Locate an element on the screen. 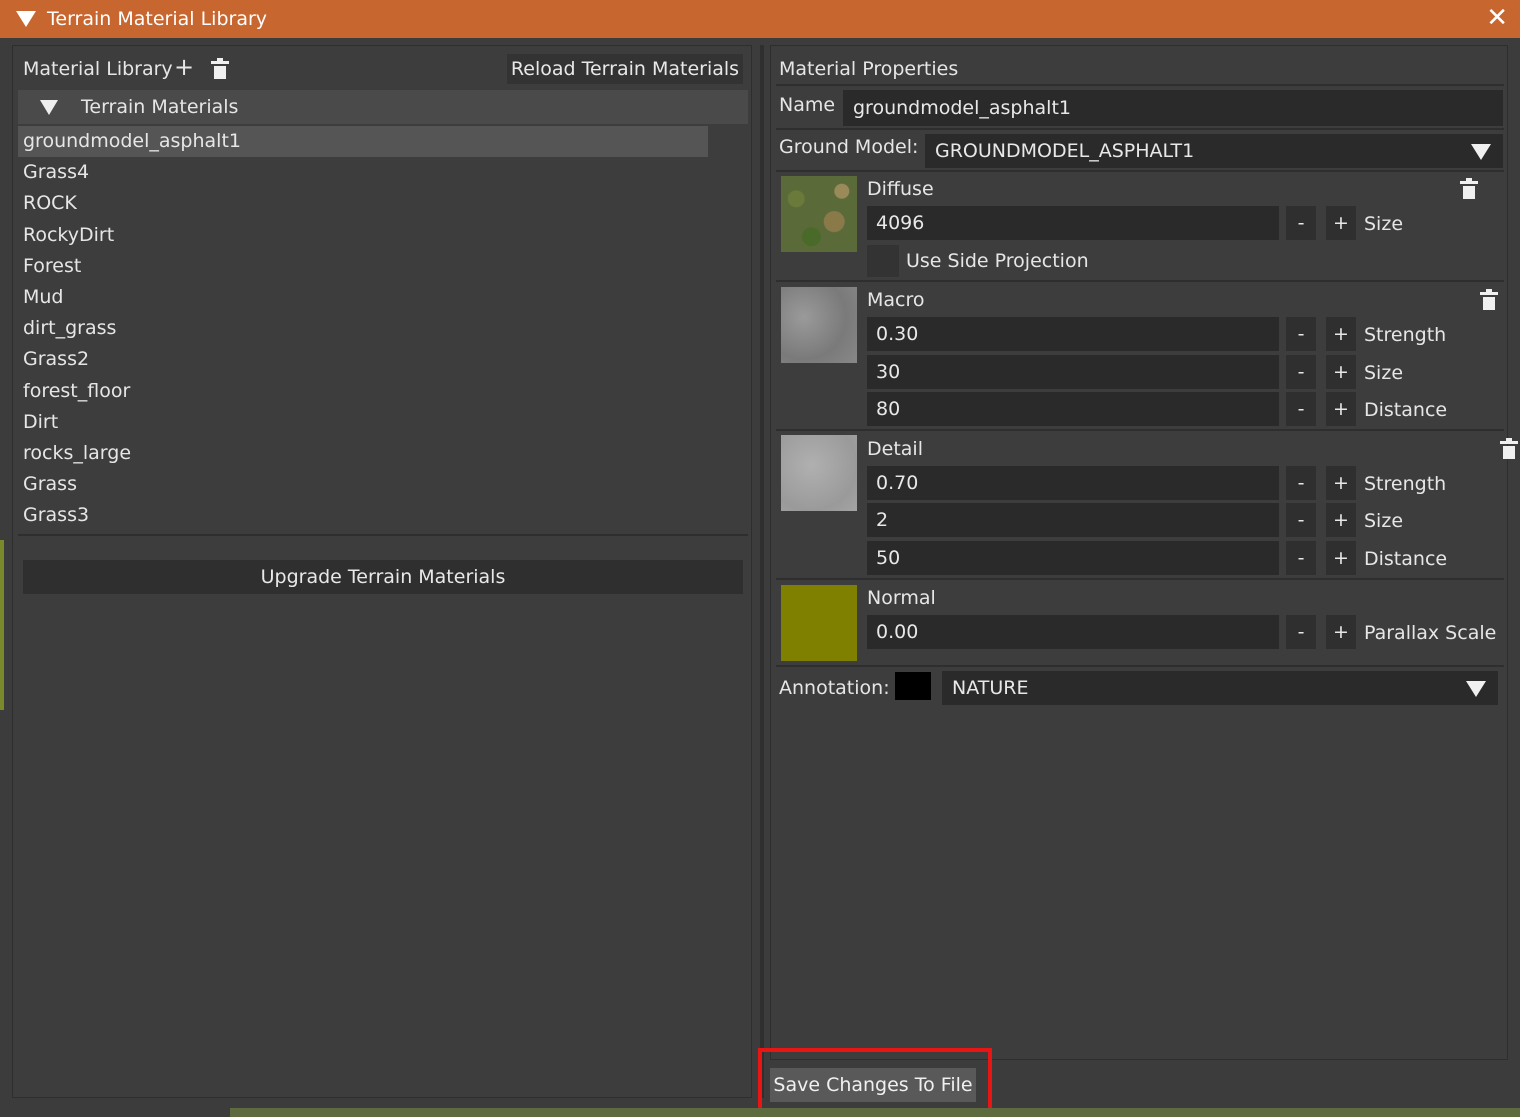  delete-material-icon is located at coordinates (220, 68).